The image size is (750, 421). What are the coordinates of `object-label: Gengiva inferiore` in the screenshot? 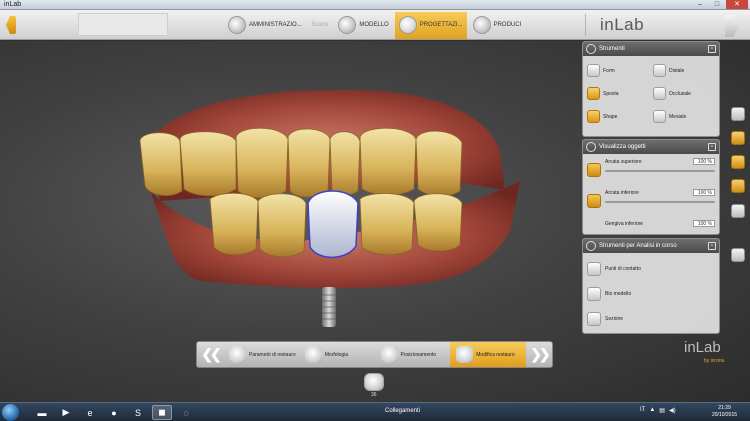 It's located at (624, 224).